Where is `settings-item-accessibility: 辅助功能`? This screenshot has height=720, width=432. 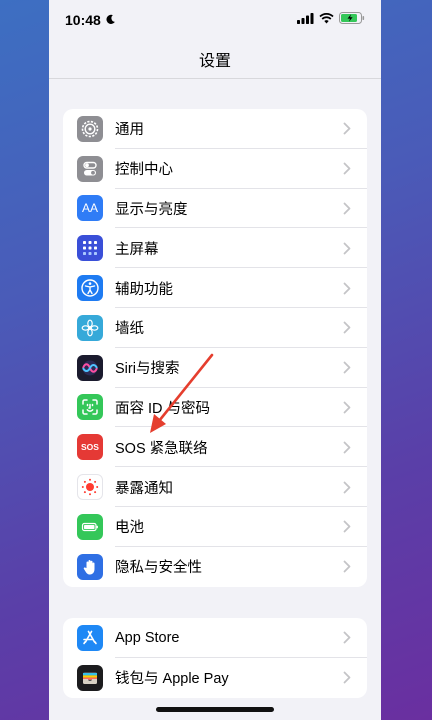 settings-item-accessibility: 辅助功能 is located at coordinates (215, 288).